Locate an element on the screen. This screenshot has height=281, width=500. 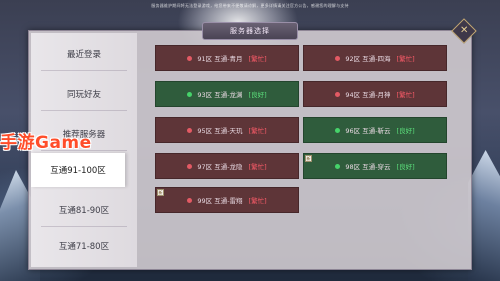
server-button-91: 91区 互通-青月 [繁忙] is located at coordinates (227, 58).